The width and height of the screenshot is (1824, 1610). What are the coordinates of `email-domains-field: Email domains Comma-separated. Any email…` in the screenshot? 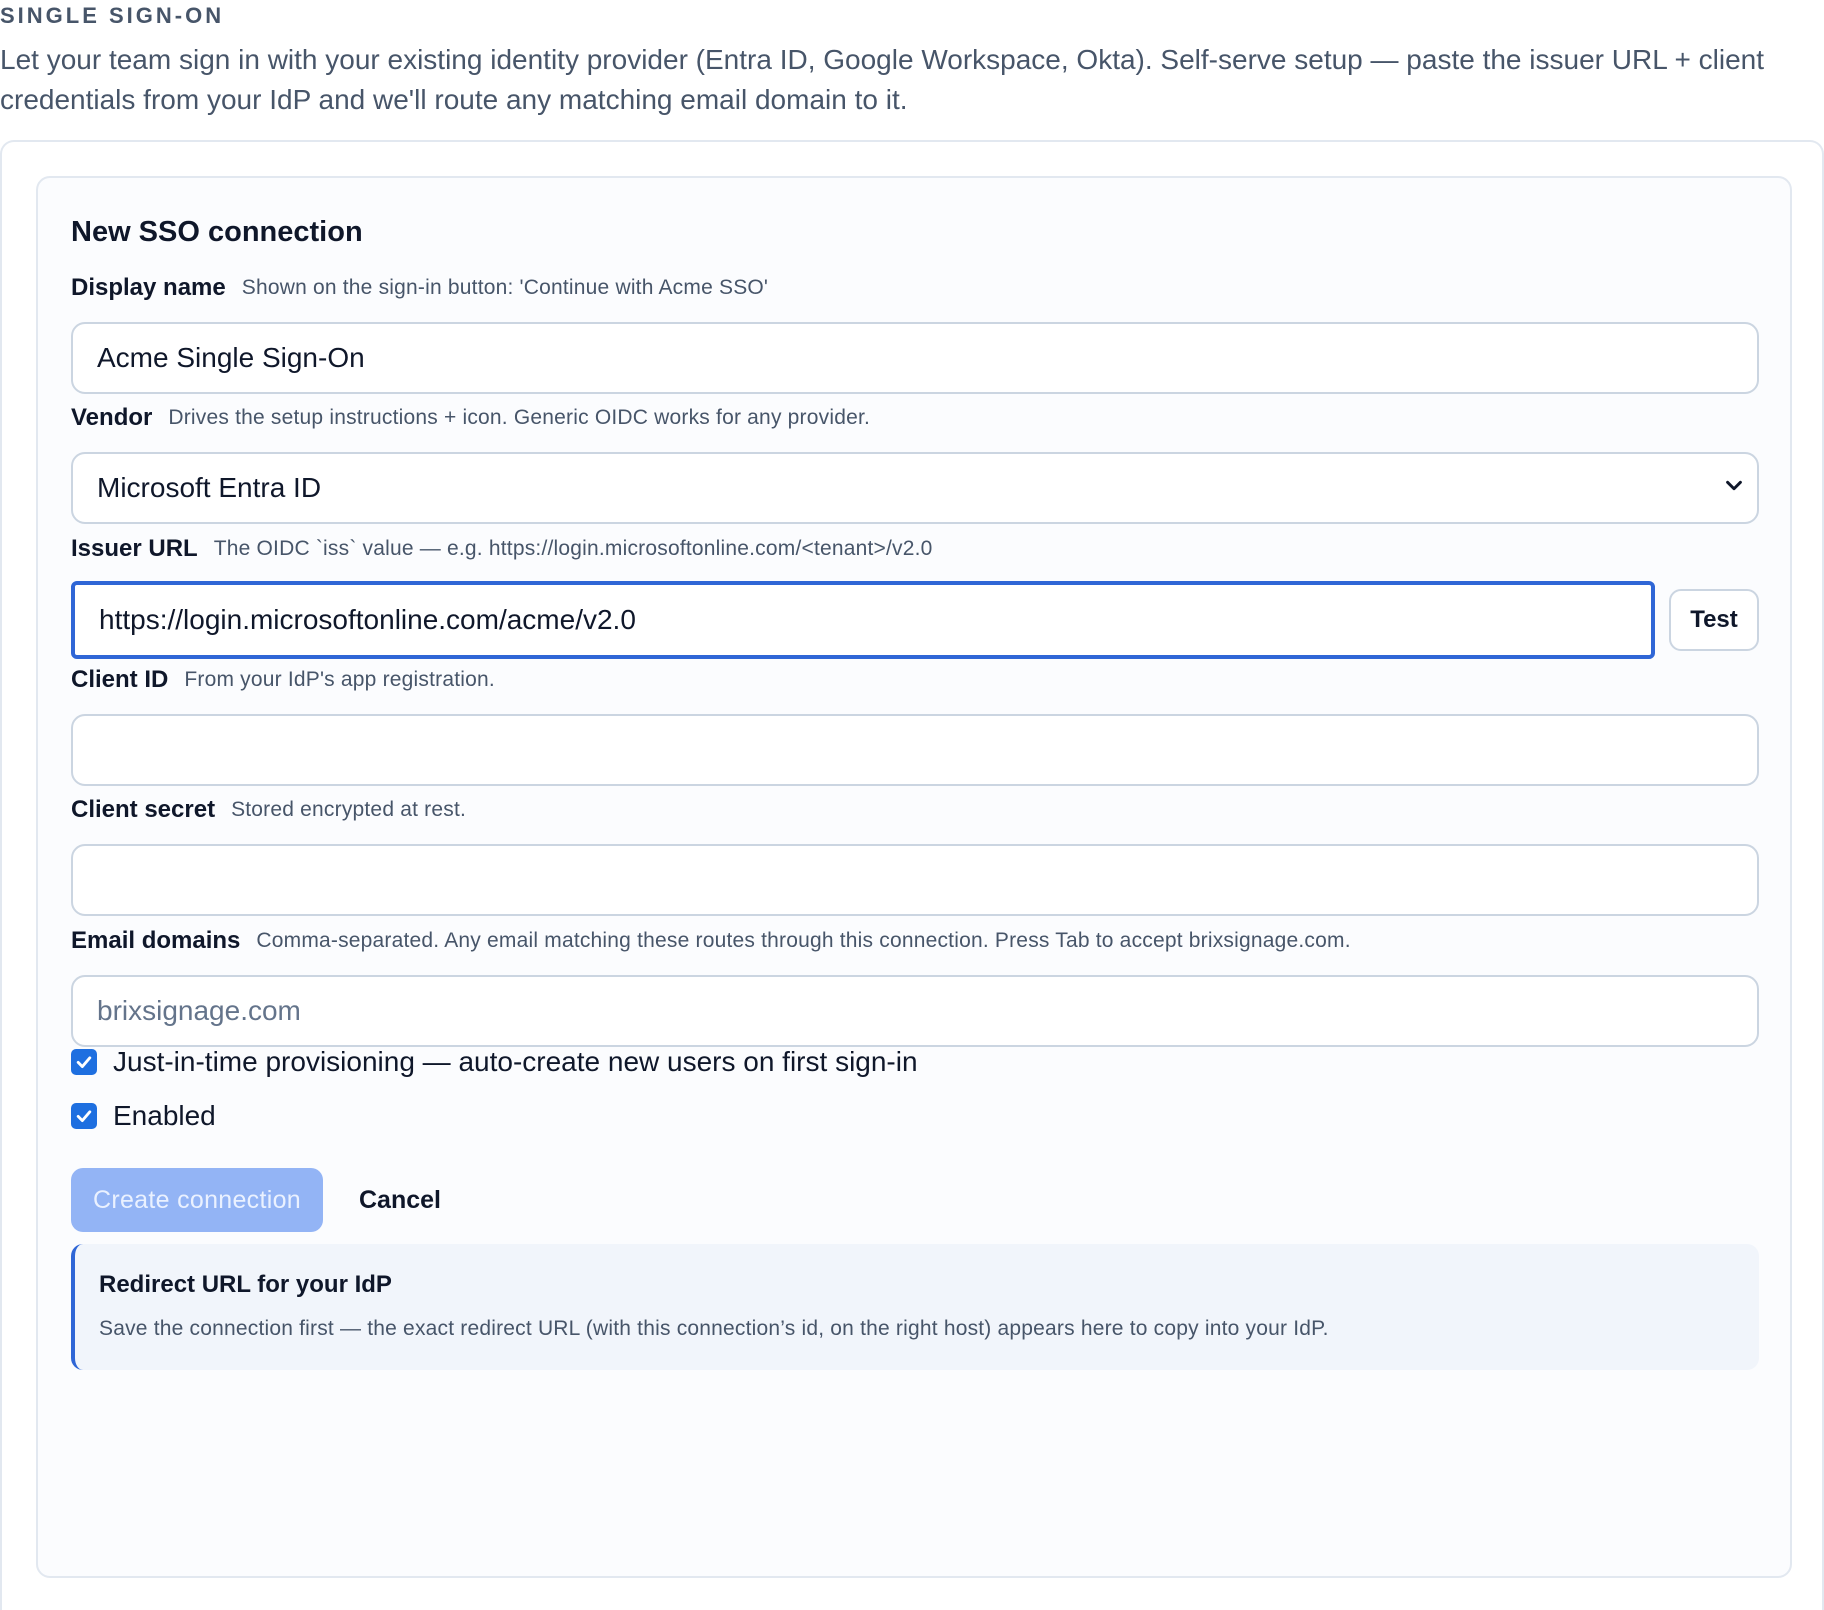 It's located at (915, 984).